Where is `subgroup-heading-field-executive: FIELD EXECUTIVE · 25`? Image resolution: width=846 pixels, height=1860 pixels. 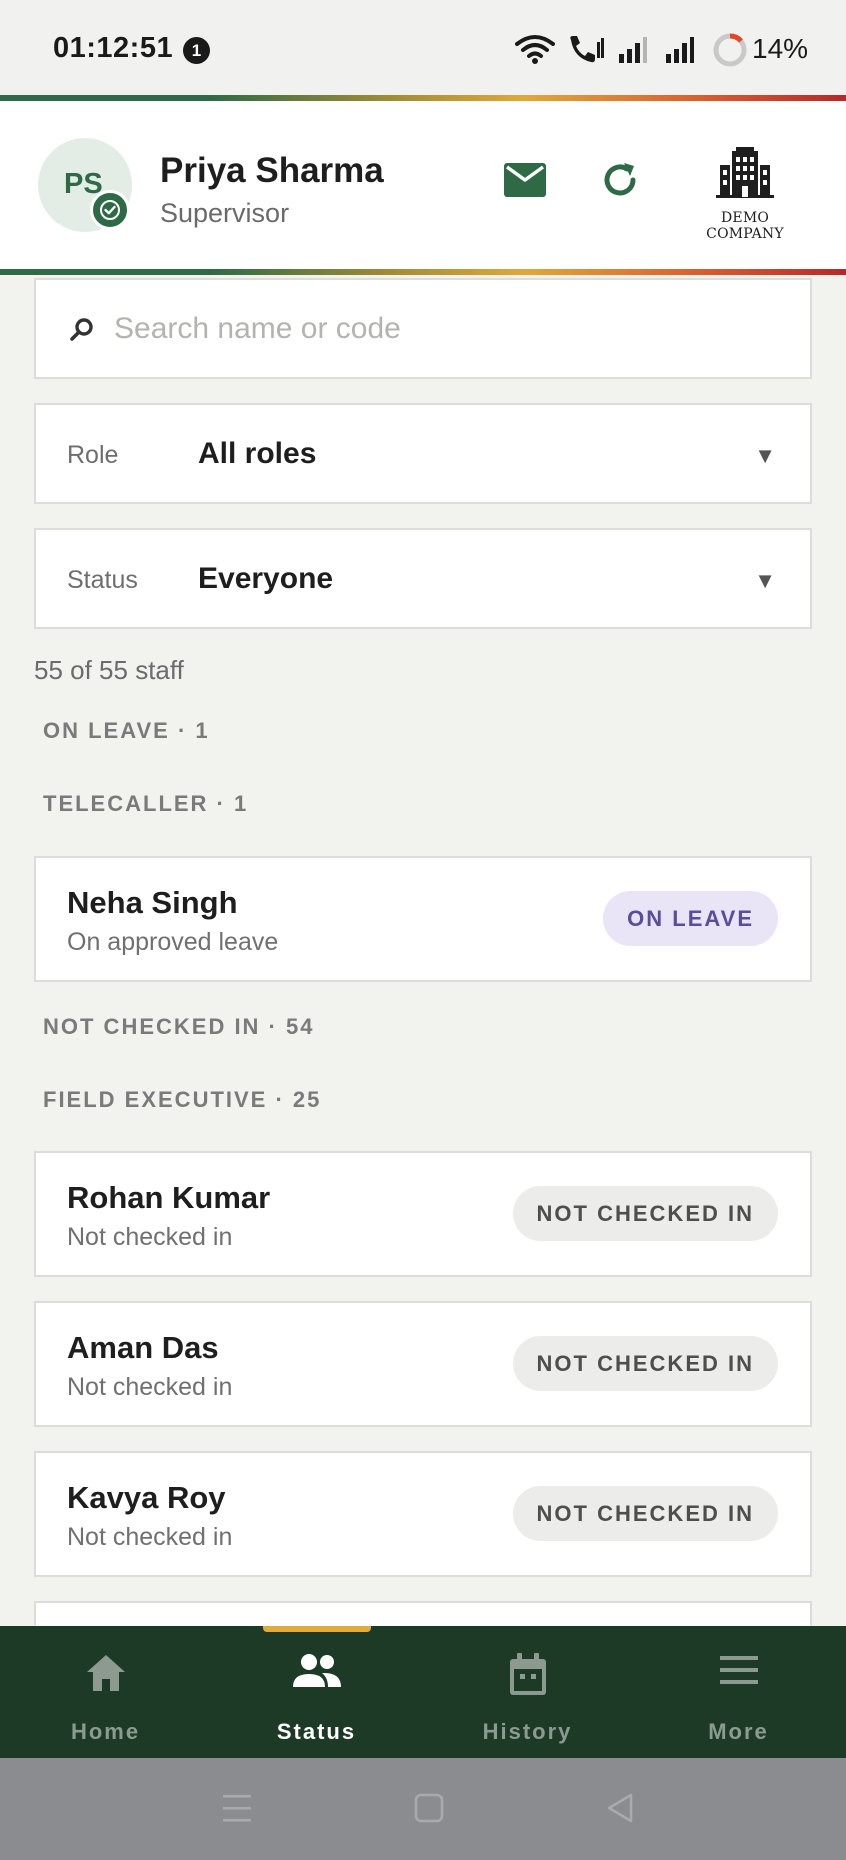 subgroup-heading-field-executive: FIELD EXECUTIVE · 25 is located at coordinates (182, 1099).